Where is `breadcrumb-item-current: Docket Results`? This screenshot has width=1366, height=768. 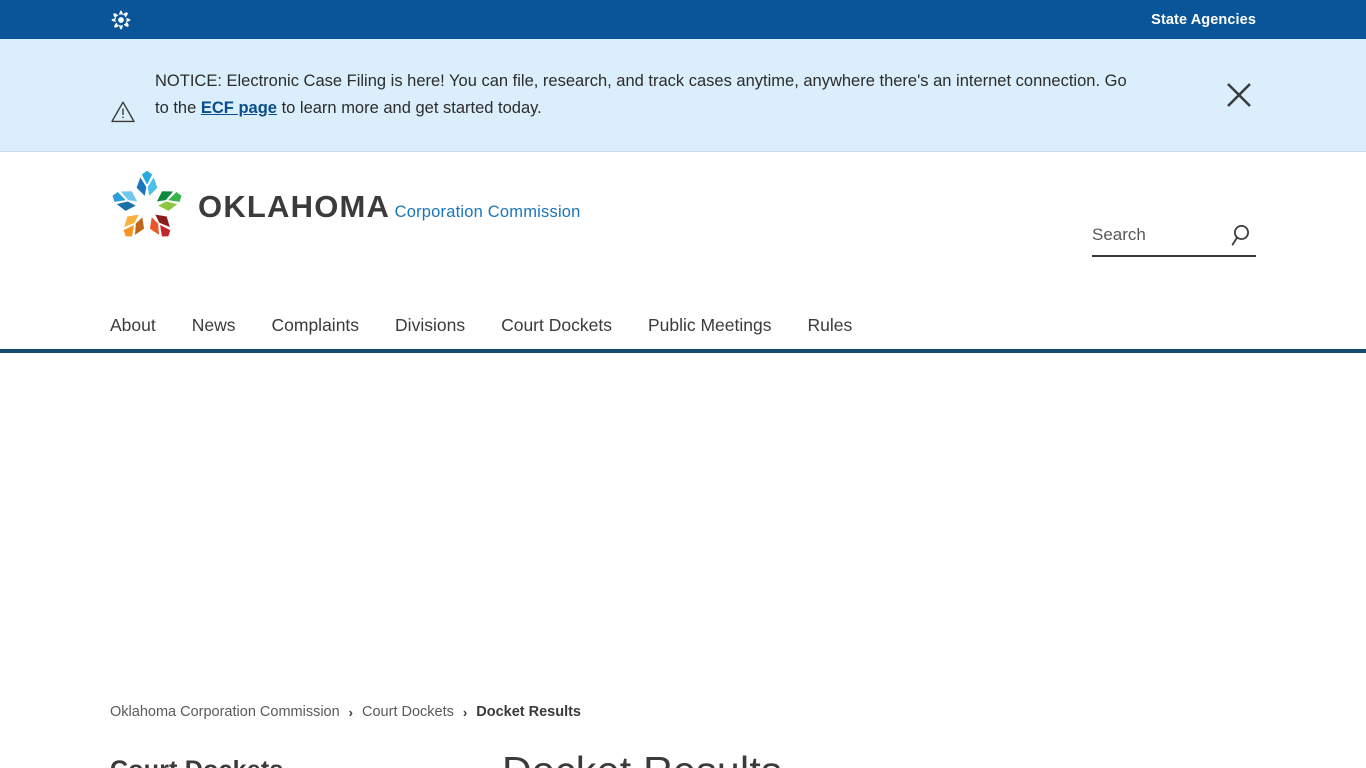 breadcrumb-item-current: Docket Results is located at coordinates (528, 712).